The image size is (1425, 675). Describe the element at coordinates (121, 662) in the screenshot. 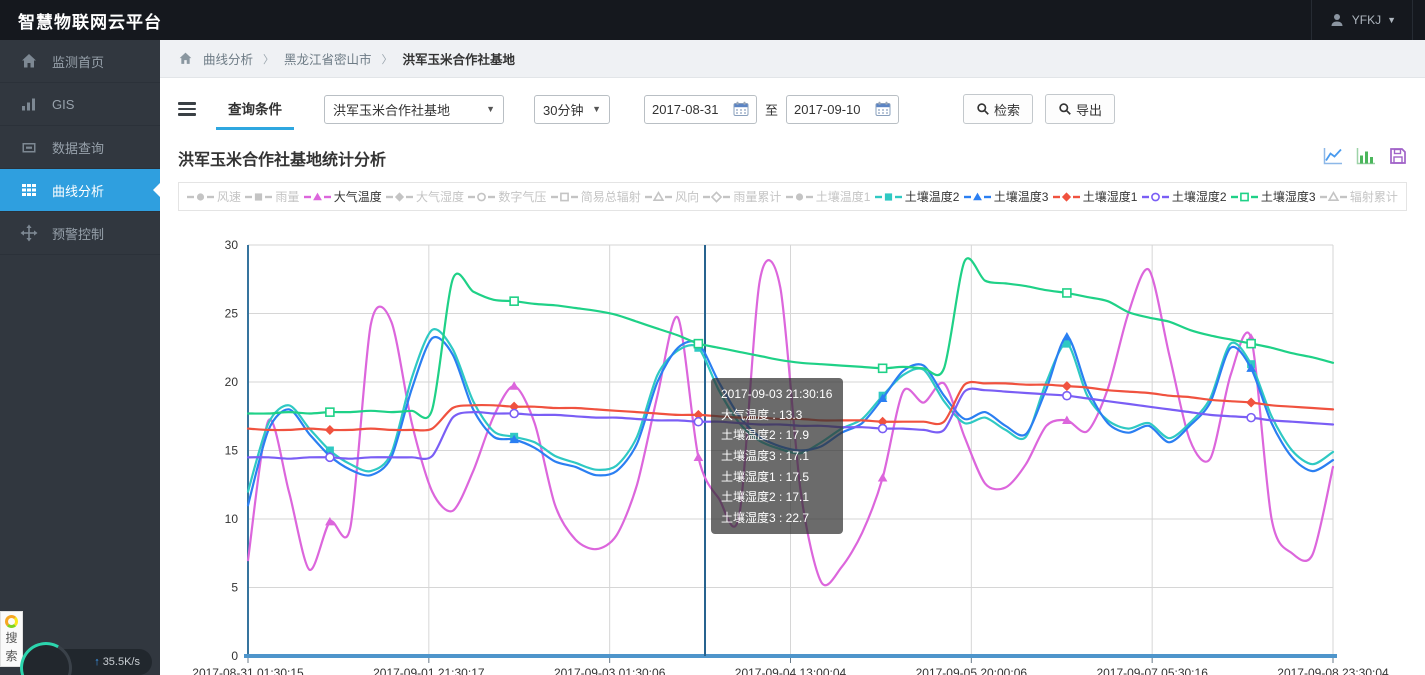

I see `network-speed-value: 35.5K/s` at that location.